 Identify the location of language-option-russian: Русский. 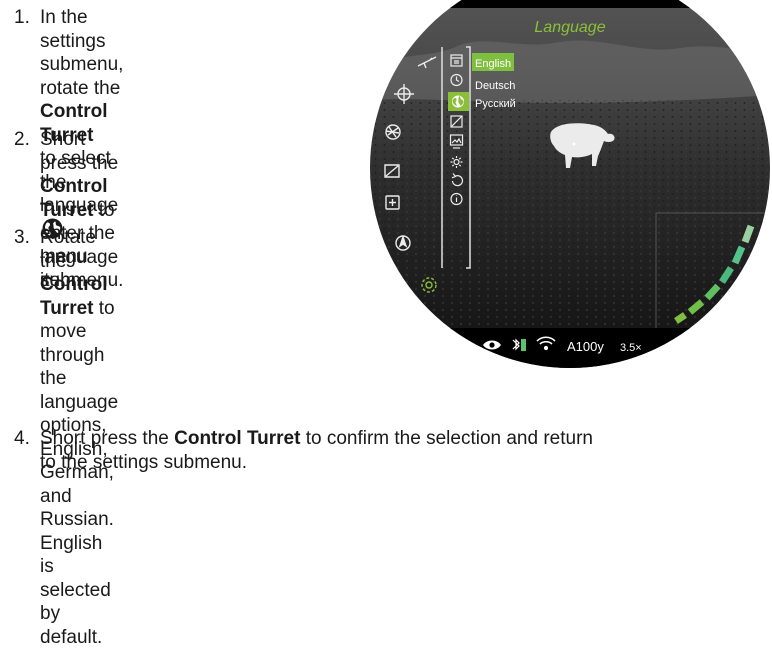
(495, 104).